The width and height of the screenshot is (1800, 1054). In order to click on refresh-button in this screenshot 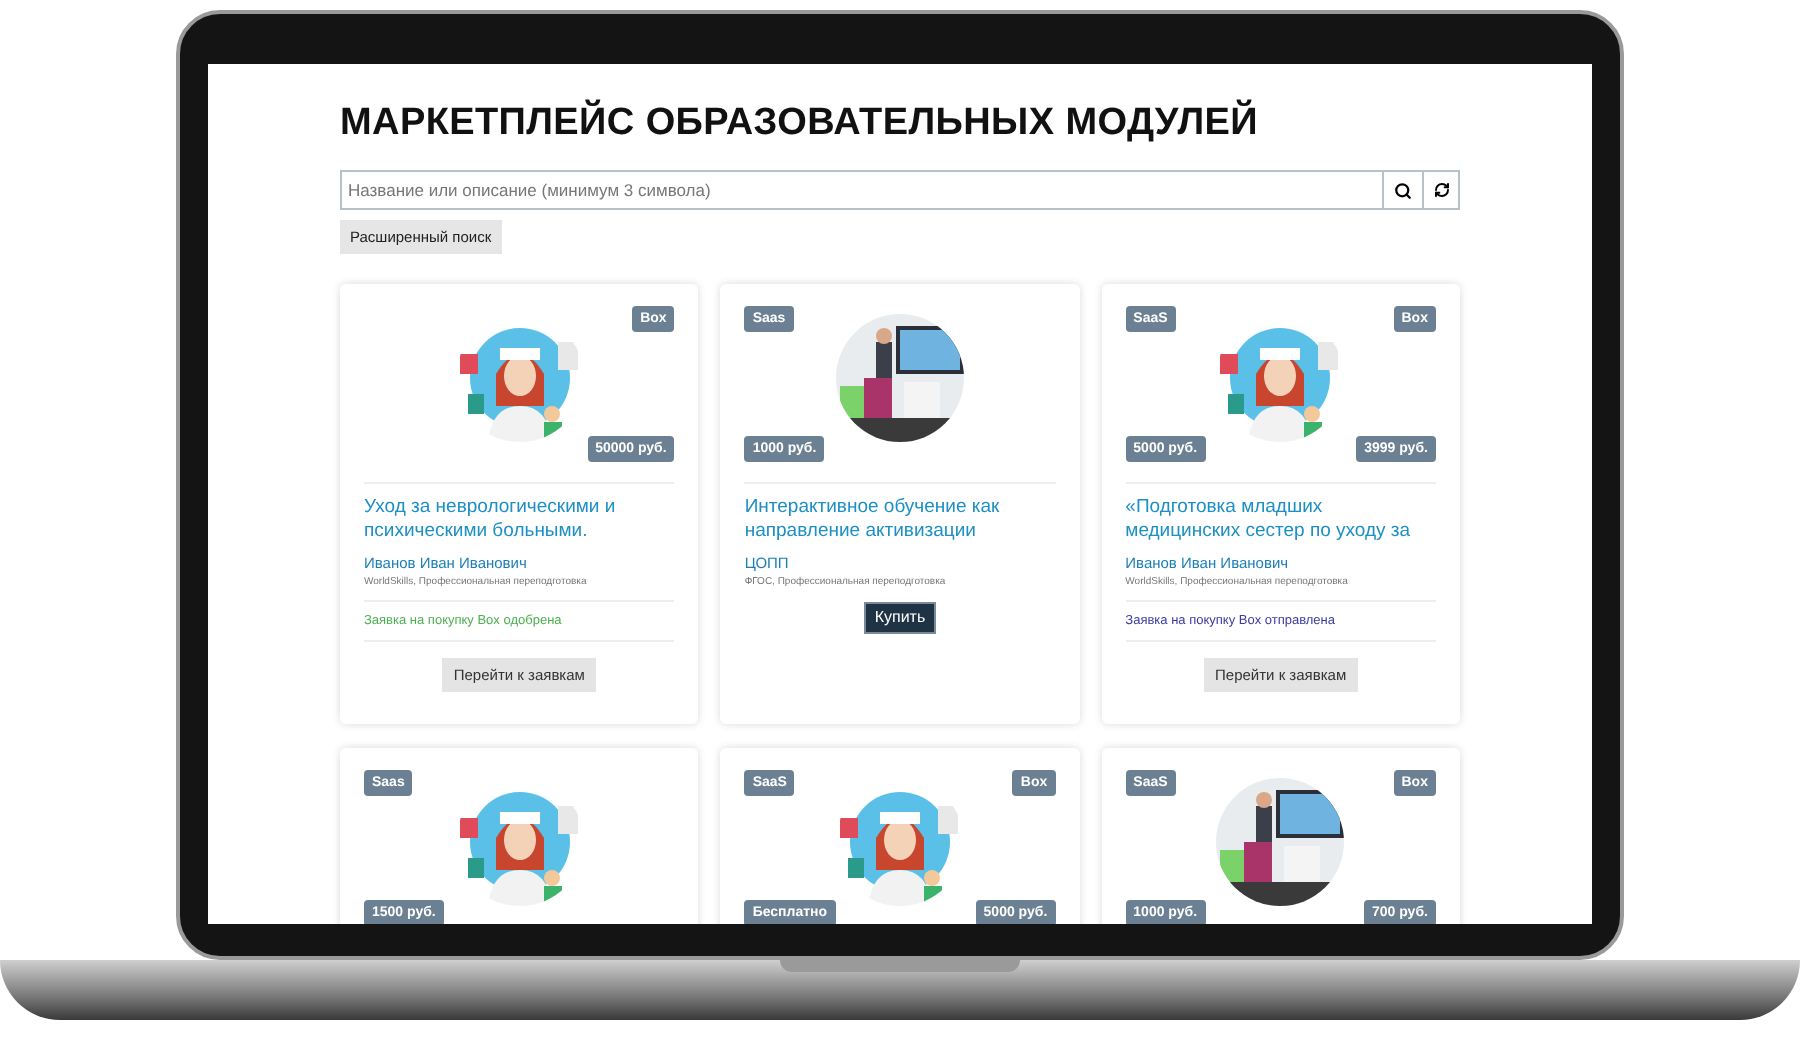, I will do `click(1441, 190)`.